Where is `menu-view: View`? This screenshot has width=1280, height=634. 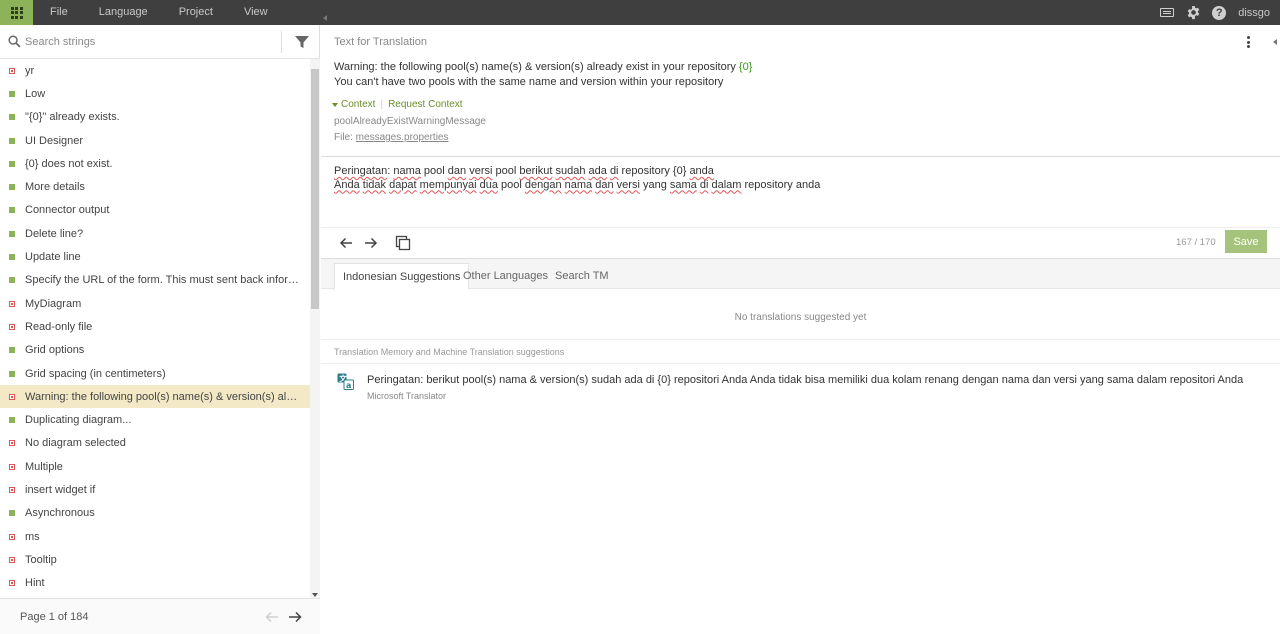 menu-view: View is located at coordinates (255, 12).